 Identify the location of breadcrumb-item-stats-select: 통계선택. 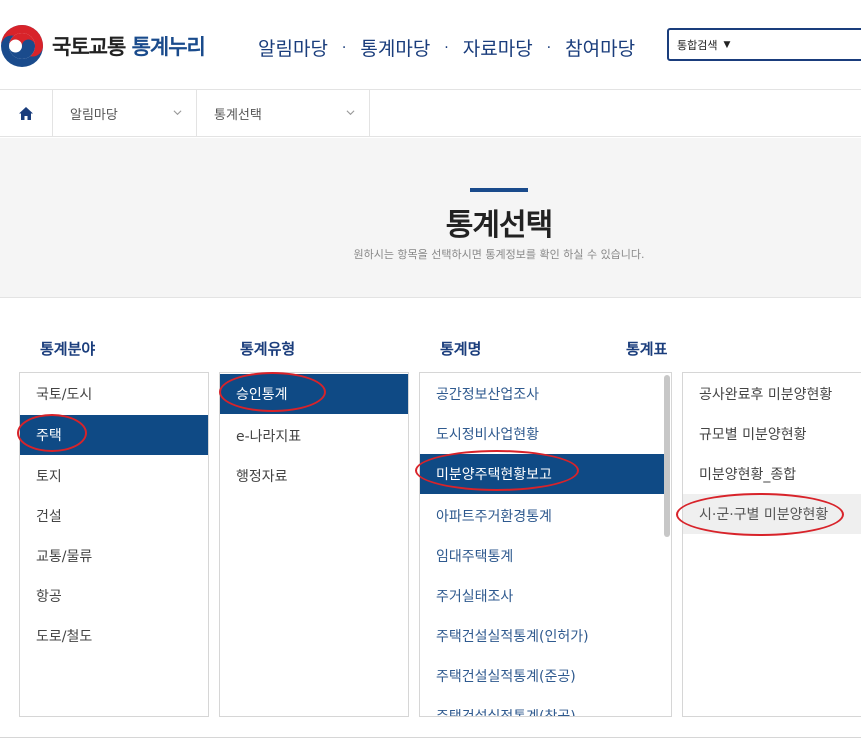
(283, 113).